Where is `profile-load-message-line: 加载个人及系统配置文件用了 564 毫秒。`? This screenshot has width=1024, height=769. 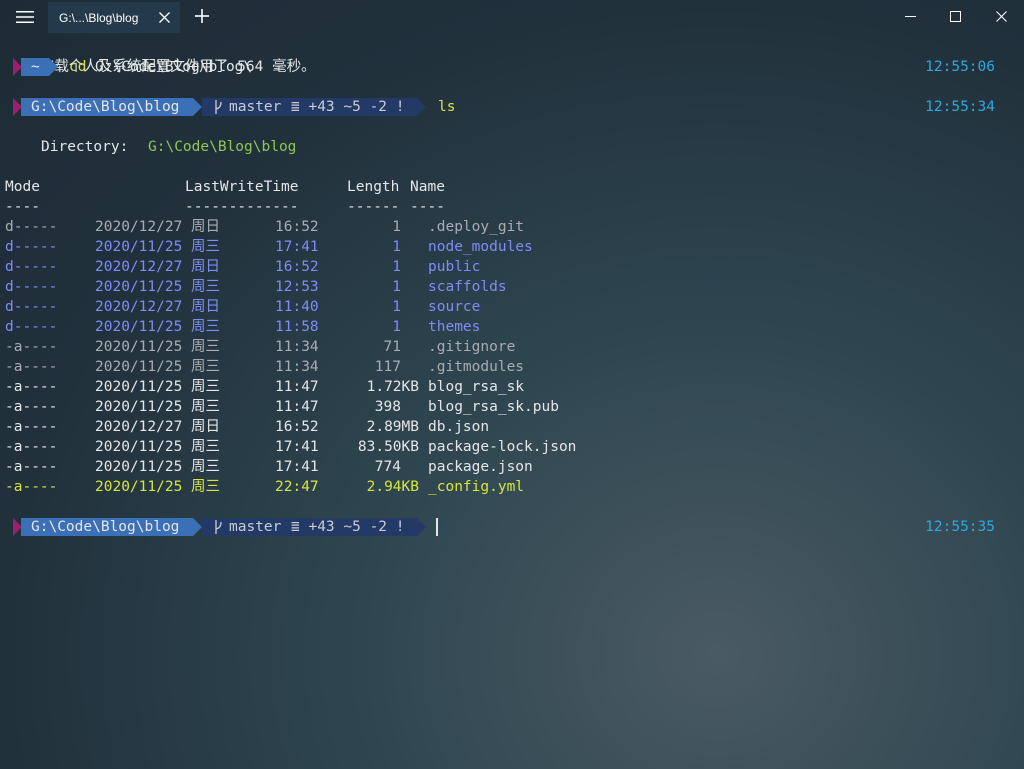
profile-load-message-line: 加载个人及系统配置文件用了 564 毫秒。 is located at coordinates (512, 56).